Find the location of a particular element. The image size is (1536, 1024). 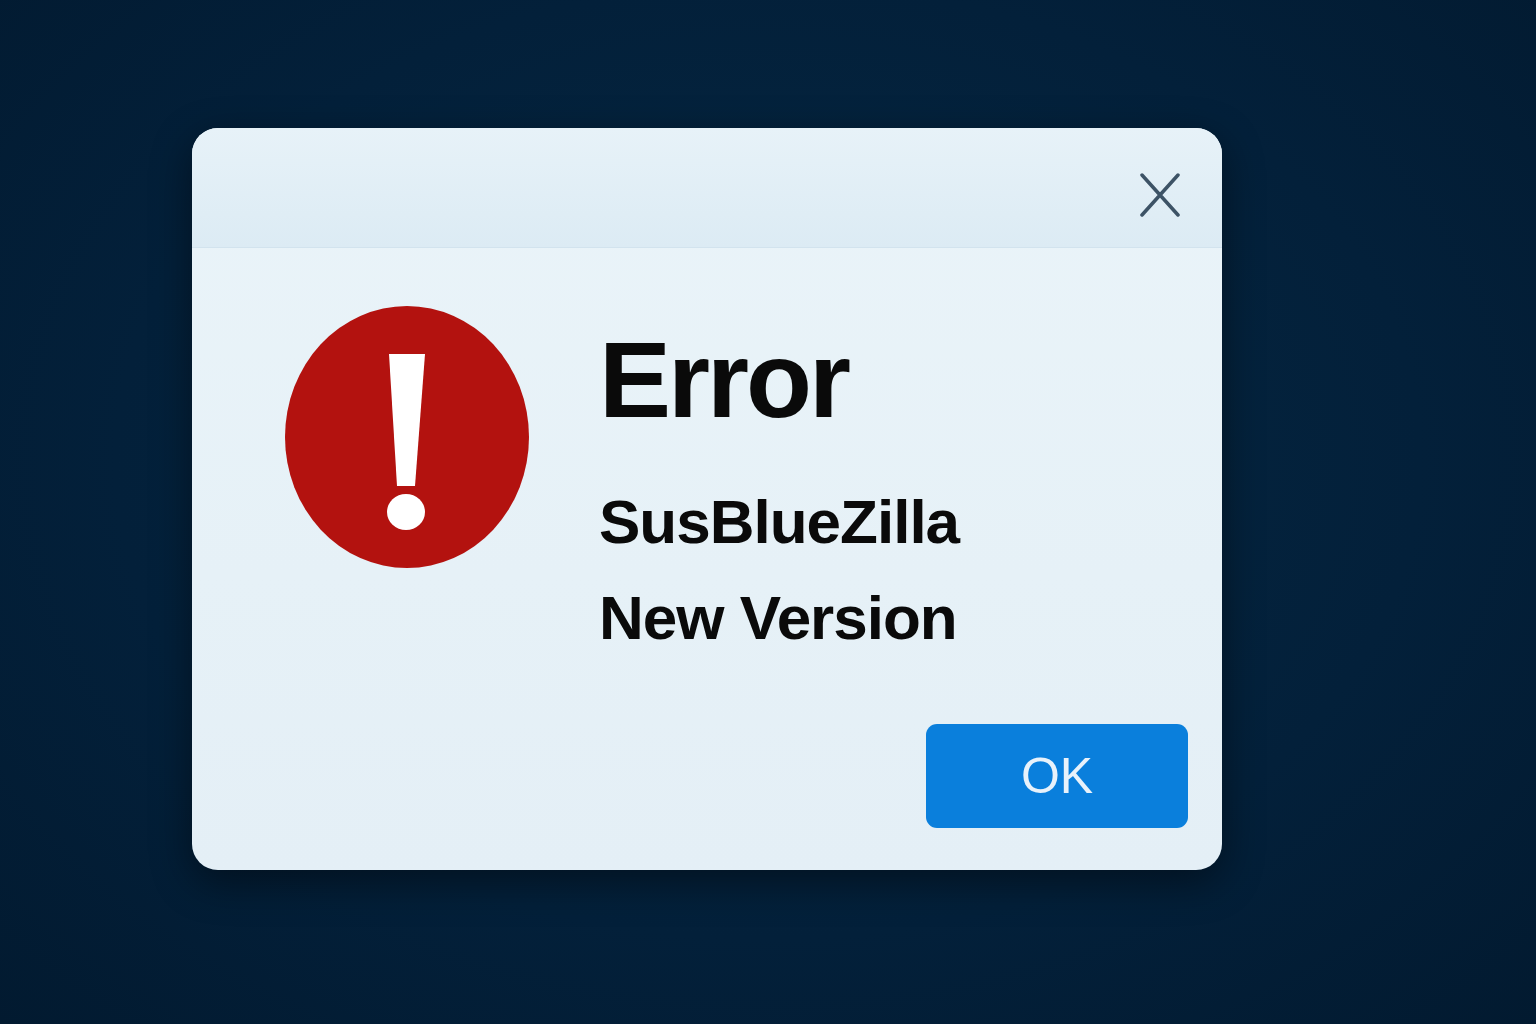

close-icon is located at coordinates (1160, 195).